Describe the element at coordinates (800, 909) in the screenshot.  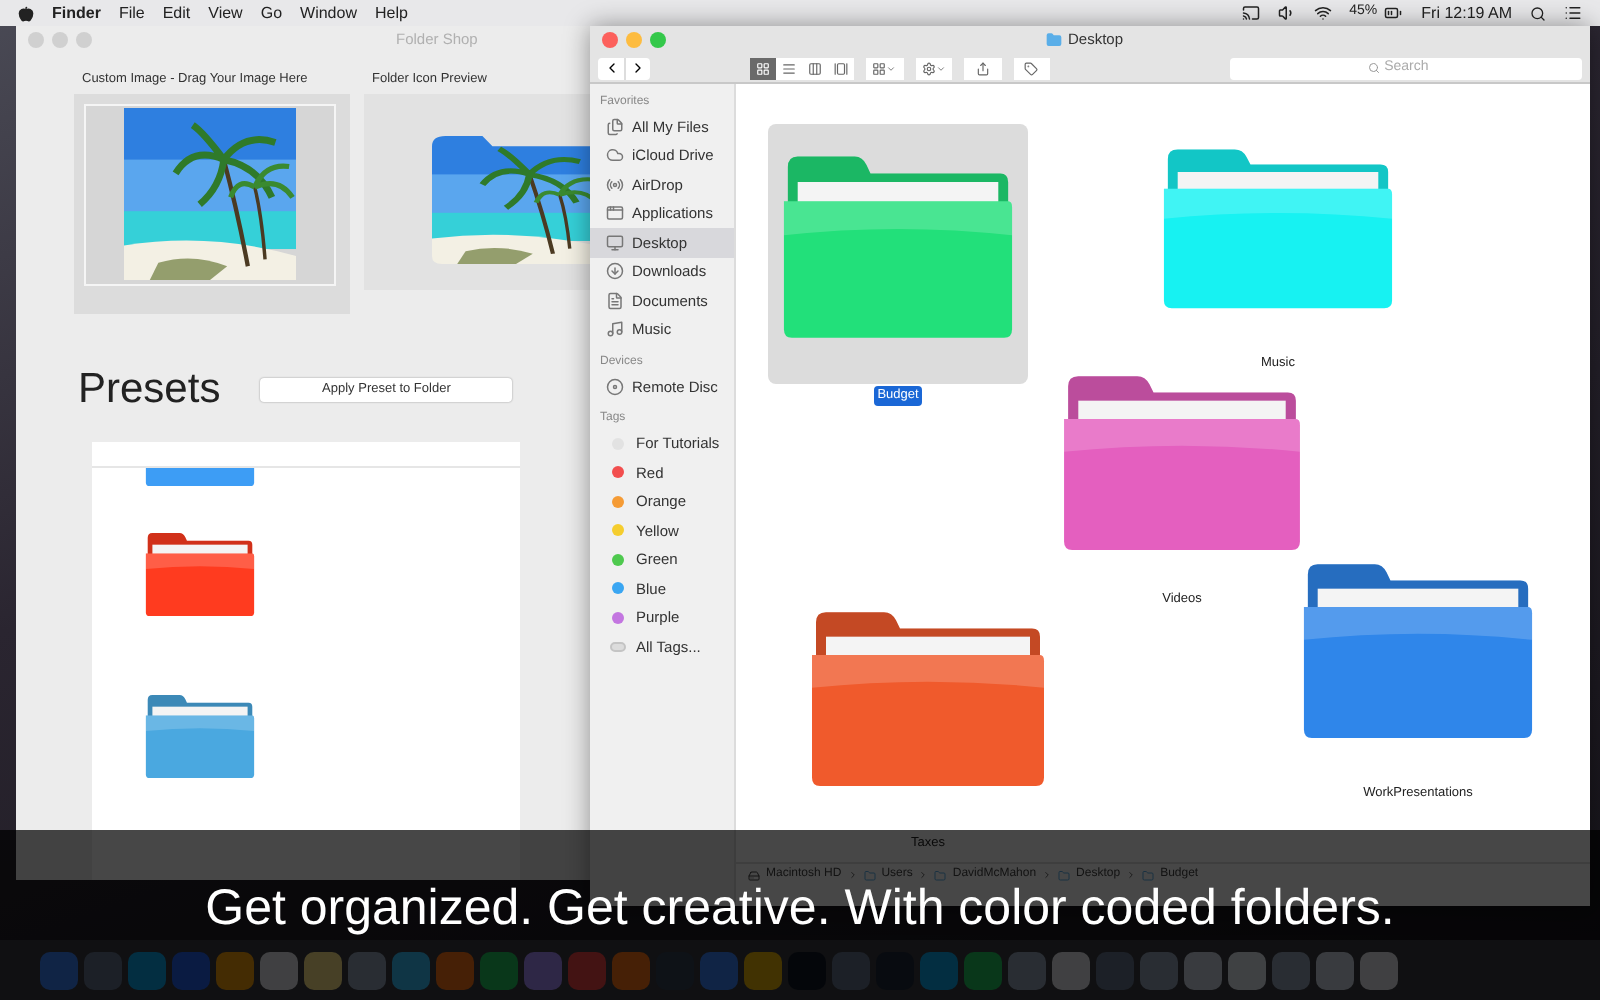
I see `caption-text: Get organized. Get creative. With color coded folders.` at that location.